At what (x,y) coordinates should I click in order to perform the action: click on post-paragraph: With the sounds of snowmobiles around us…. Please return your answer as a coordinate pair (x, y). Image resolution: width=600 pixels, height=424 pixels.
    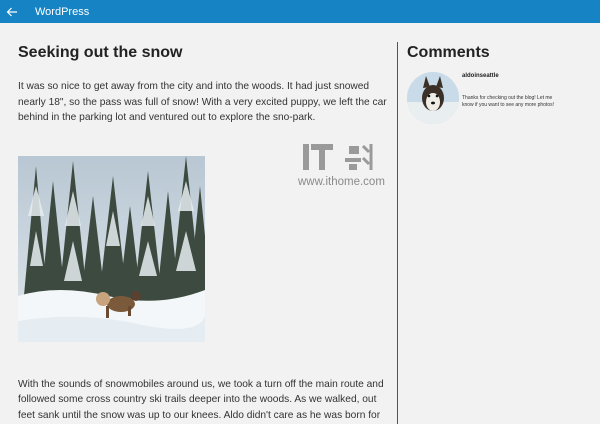
    Looking at the image, I should click on (201, 399).